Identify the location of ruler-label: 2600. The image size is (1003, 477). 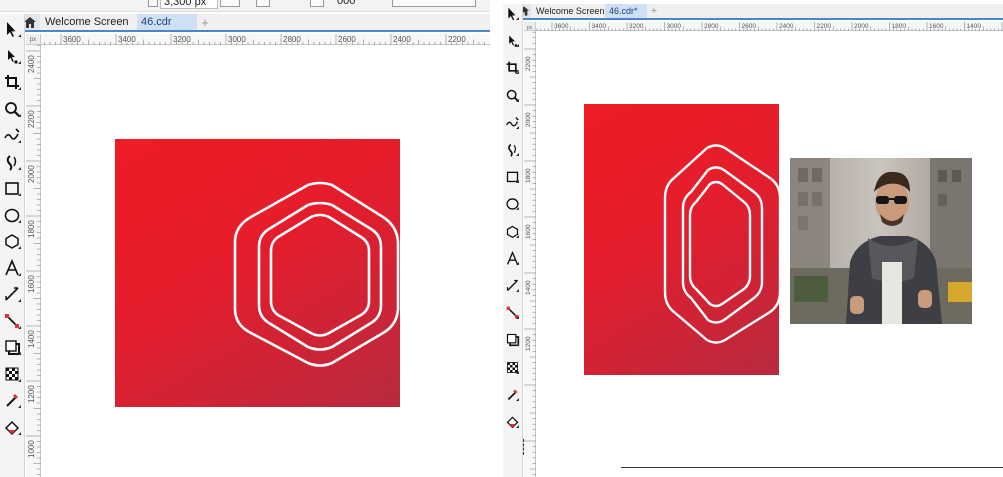
(748, 26).